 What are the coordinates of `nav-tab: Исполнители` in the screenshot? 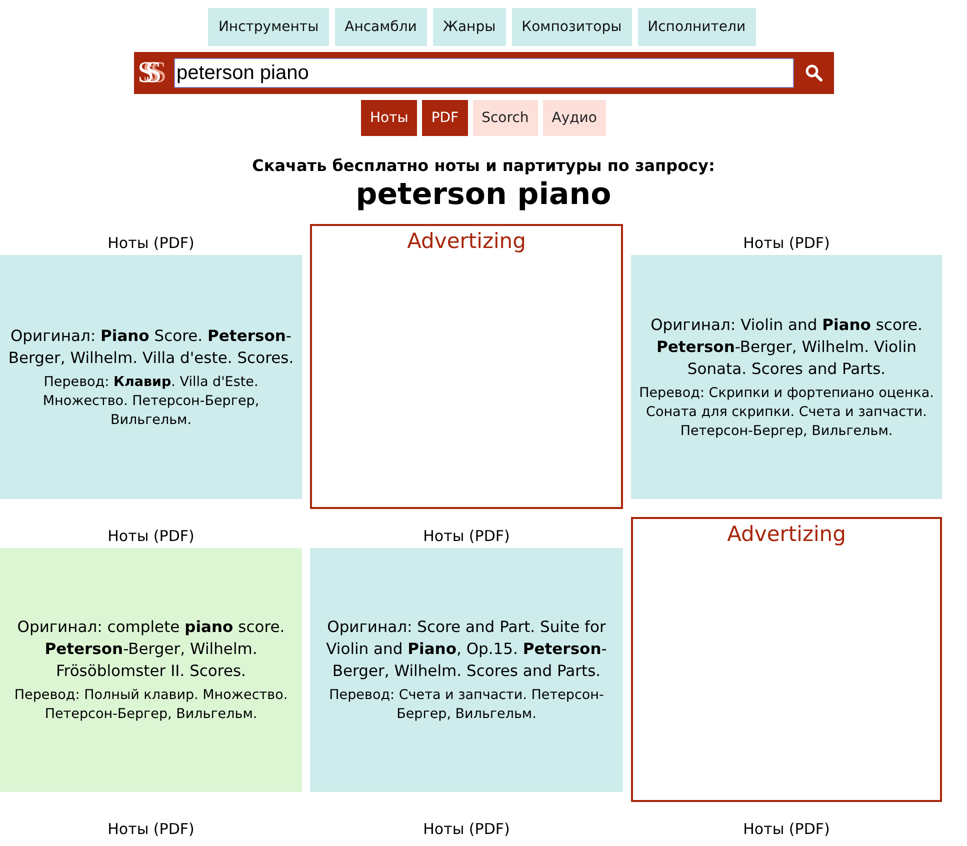 It's located at (697, 27).